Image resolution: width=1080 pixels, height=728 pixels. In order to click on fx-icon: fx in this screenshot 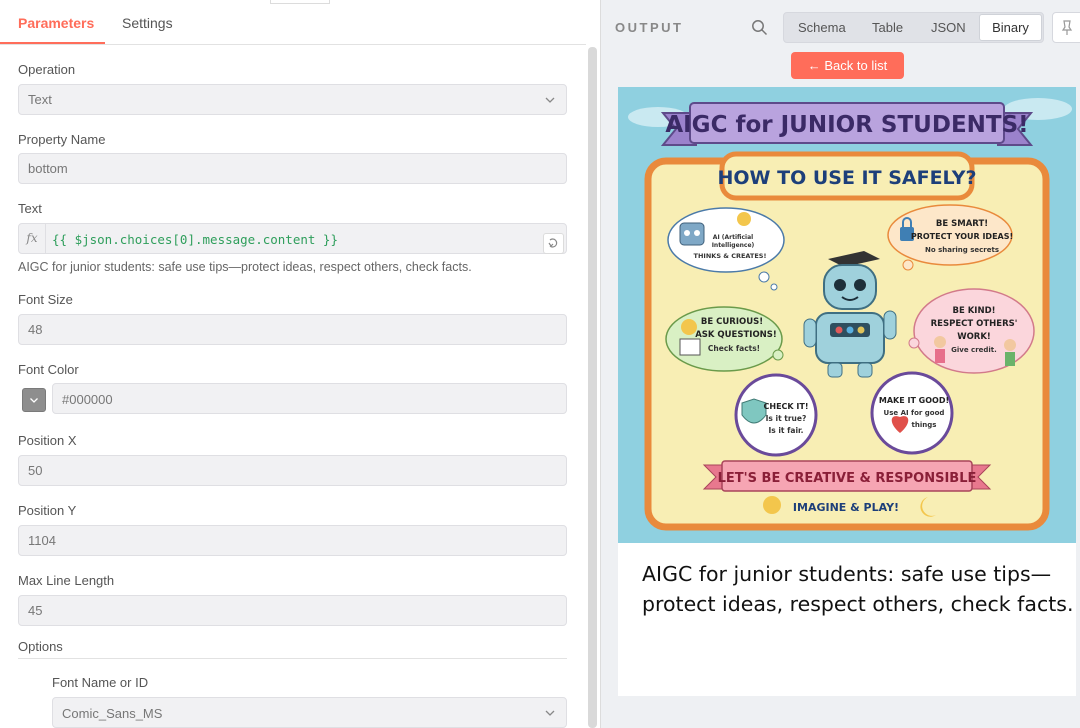, I will do `click(32, 238)`.